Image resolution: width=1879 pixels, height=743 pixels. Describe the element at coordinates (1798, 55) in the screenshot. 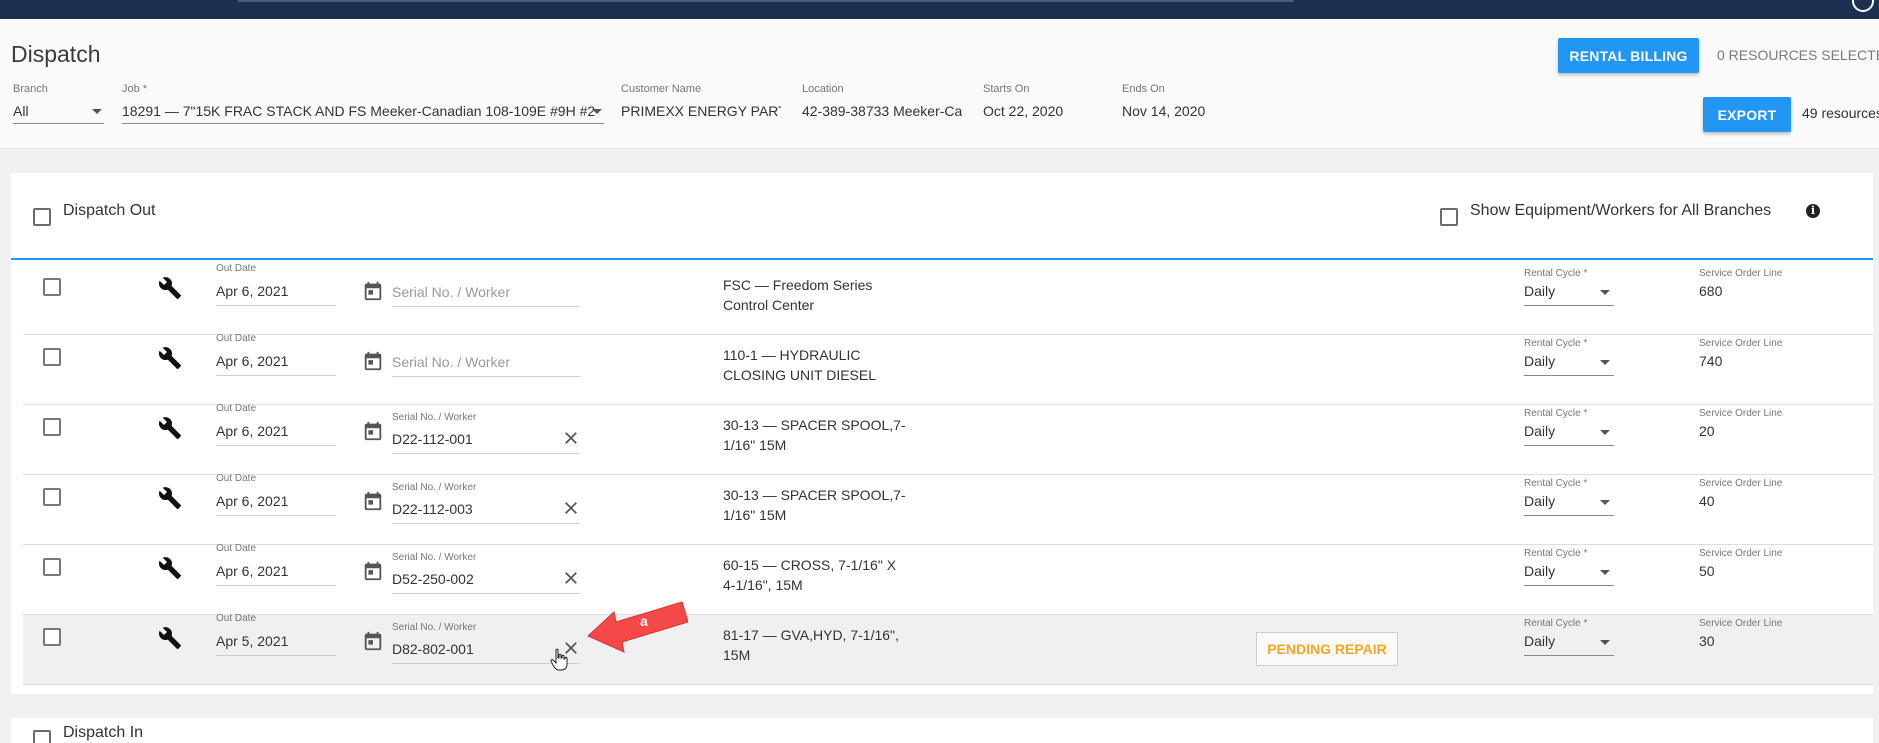

I see `resources-selected-count: 0 RESOURCES SELECTED` at that location.